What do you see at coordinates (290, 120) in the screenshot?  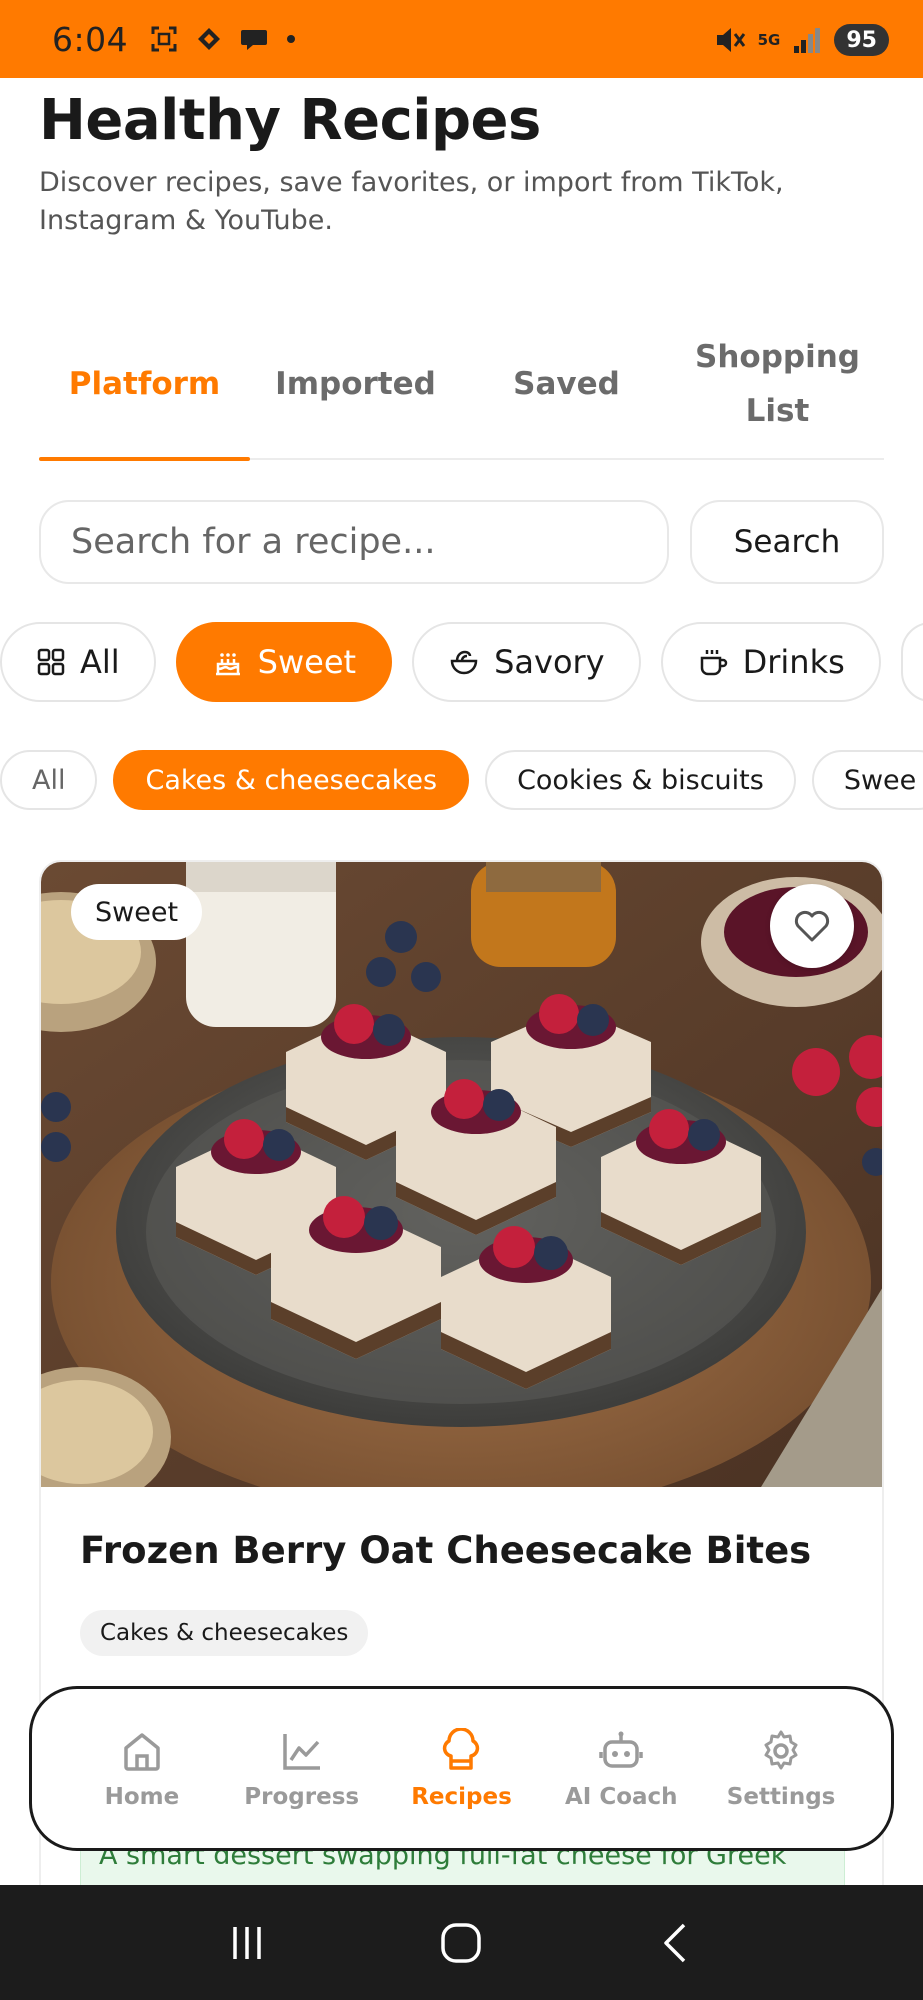 I see `page-title: Healthy Recipes` at bounding box center [290, 120].